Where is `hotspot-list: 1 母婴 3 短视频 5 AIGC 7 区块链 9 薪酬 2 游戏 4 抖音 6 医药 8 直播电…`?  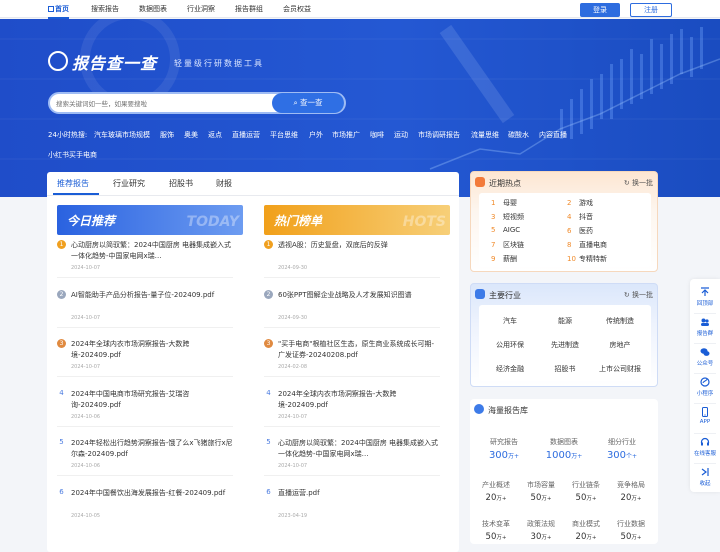
hotspot-list: 1 母婴 3 短视频 5 AIGC 7 区块链 9 薪酬 2 游戏 4 抖音 6 医药 8 直播电… is located at coordinates (565, 230).